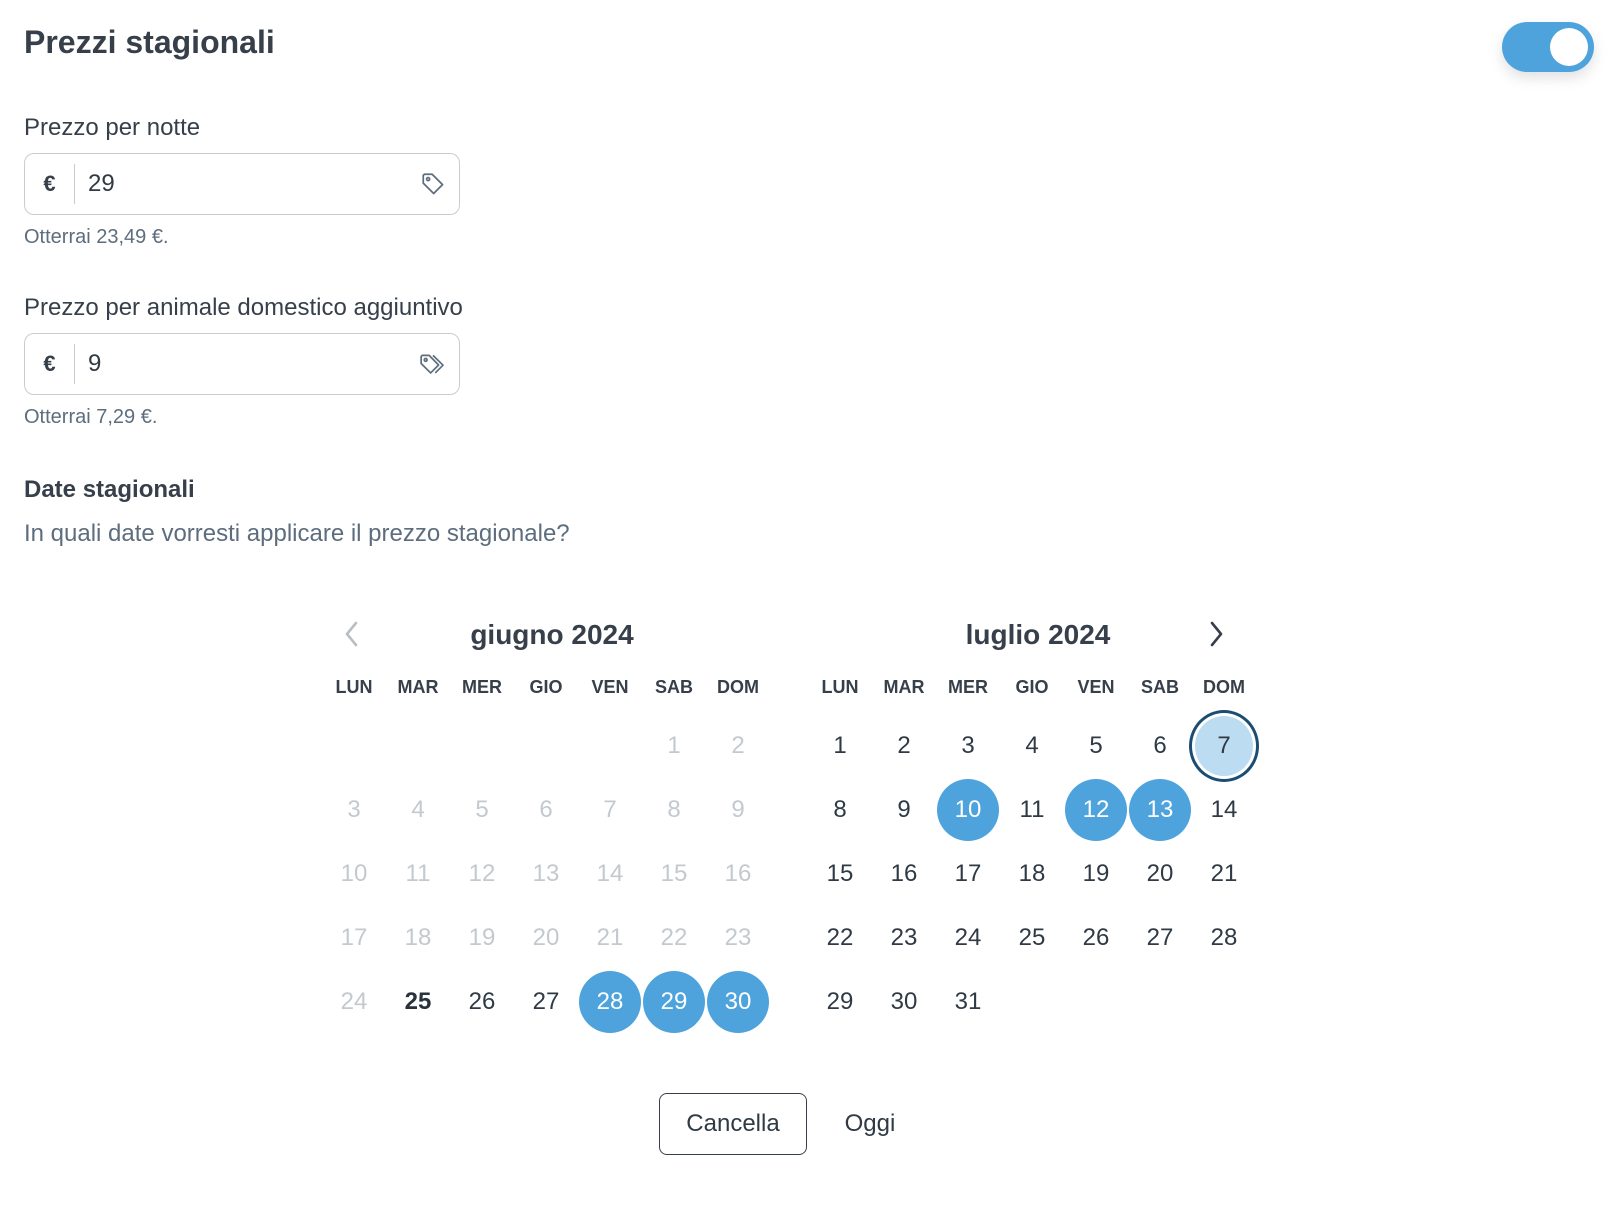 The width and height of the screenshot is (1610, 1210). I want to click on day-number: 2, so click(904, 745).